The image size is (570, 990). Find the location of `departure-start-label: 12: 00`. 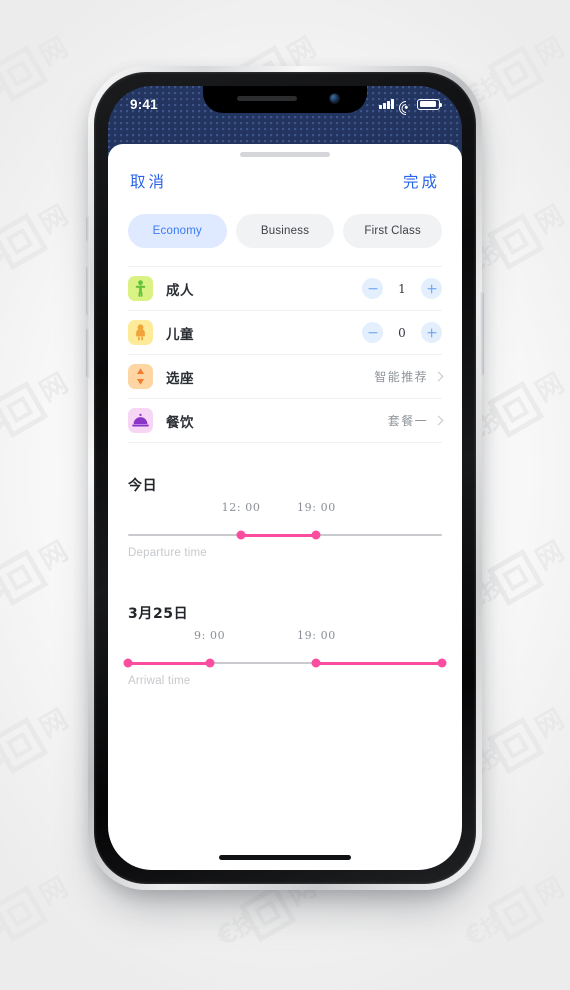

departure-start-label: 12: 00 is located at coordinates (241, 507).